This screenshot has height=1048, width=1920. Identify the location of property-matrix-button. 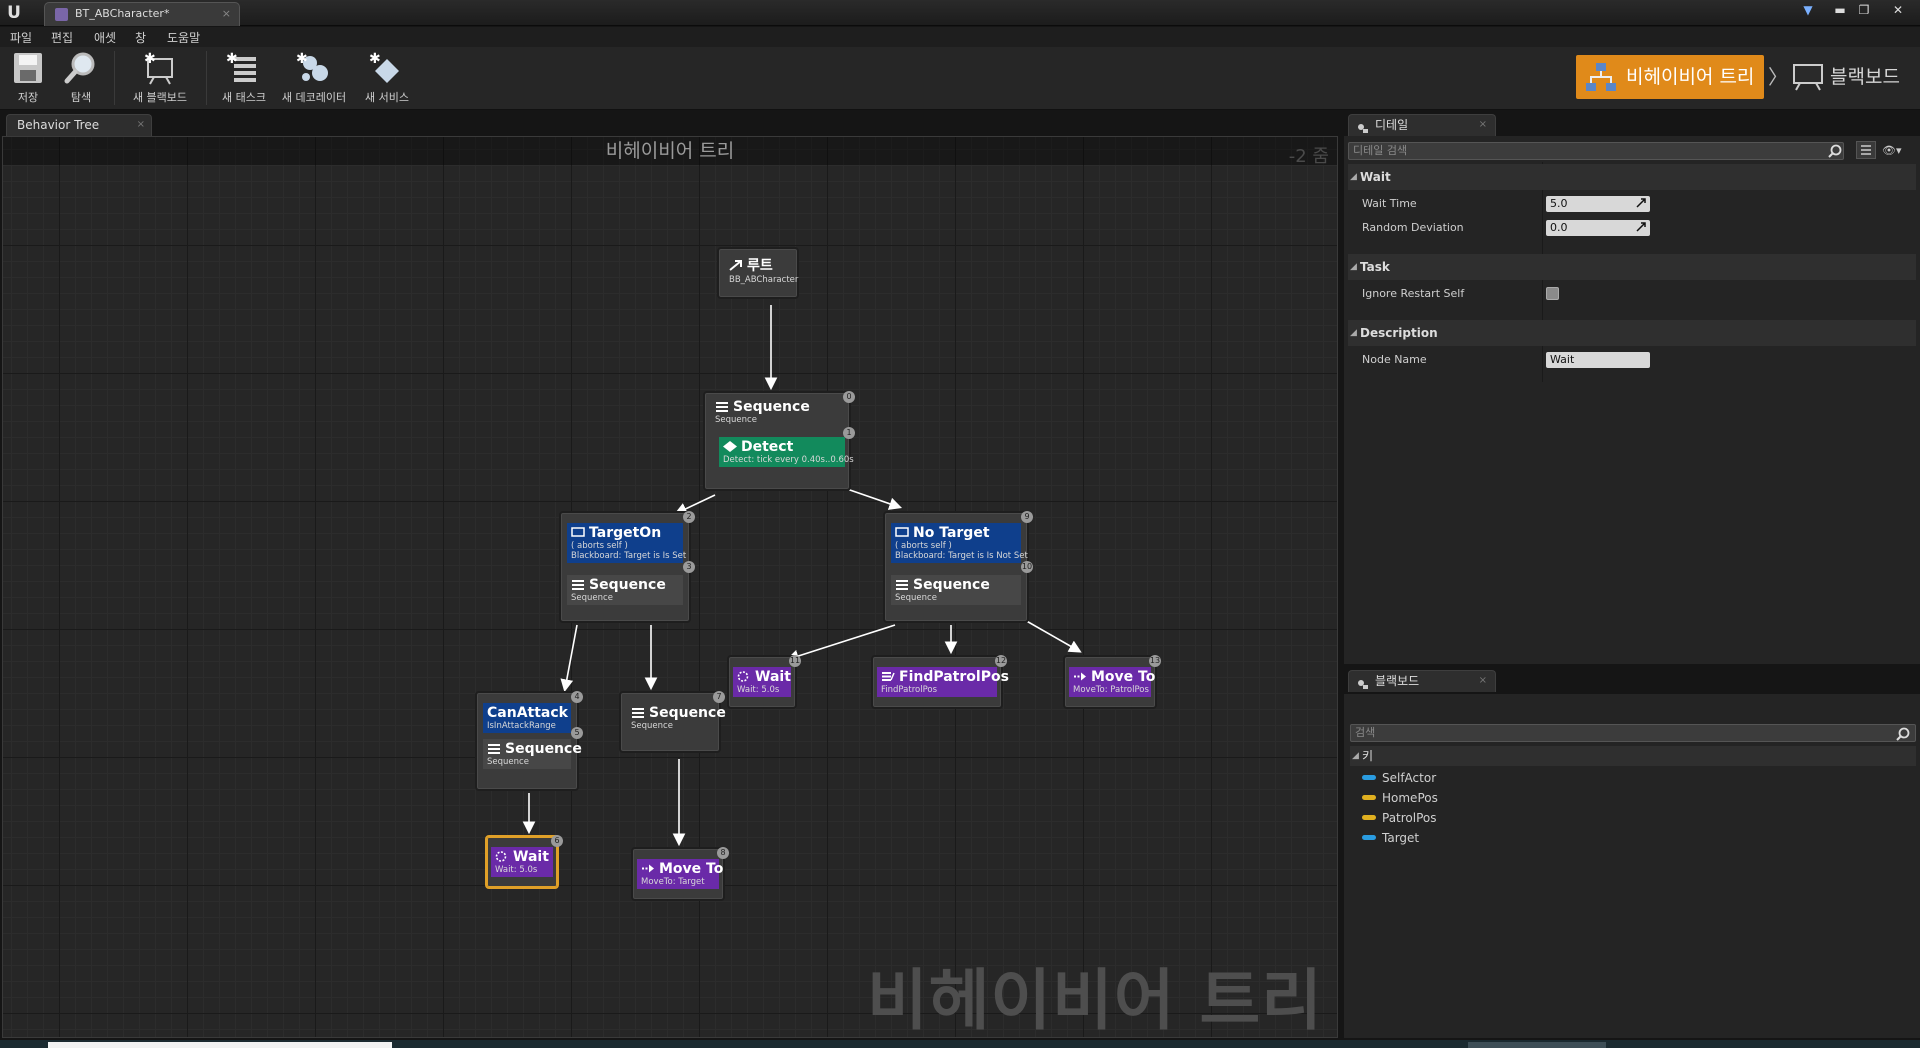
(1866, 150).